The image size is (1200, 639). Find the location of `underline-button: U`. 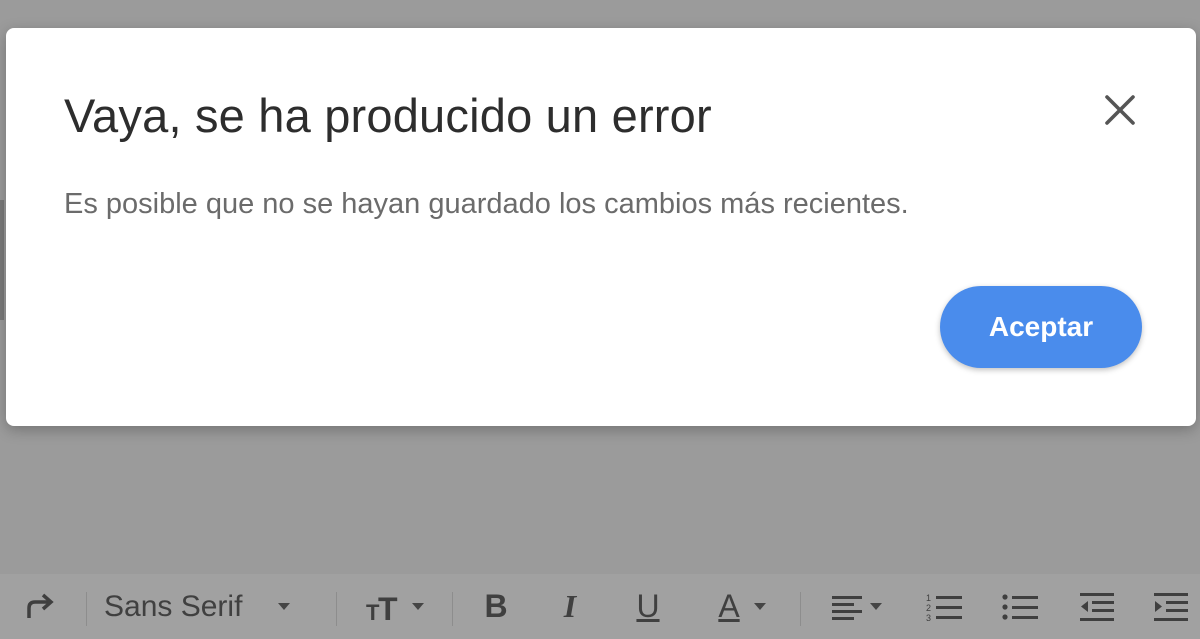

underline-button: U is located at coordinates (648, 606).